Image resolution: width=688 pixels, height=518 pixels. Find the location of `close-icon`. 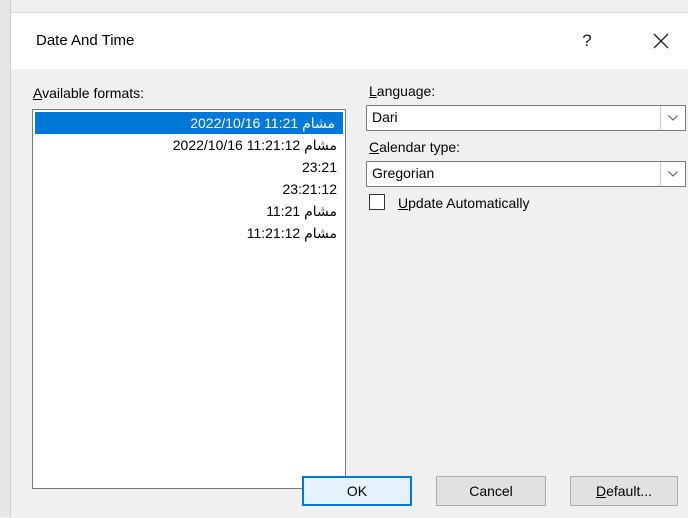

close-icon is located at coordinates (661, 41).